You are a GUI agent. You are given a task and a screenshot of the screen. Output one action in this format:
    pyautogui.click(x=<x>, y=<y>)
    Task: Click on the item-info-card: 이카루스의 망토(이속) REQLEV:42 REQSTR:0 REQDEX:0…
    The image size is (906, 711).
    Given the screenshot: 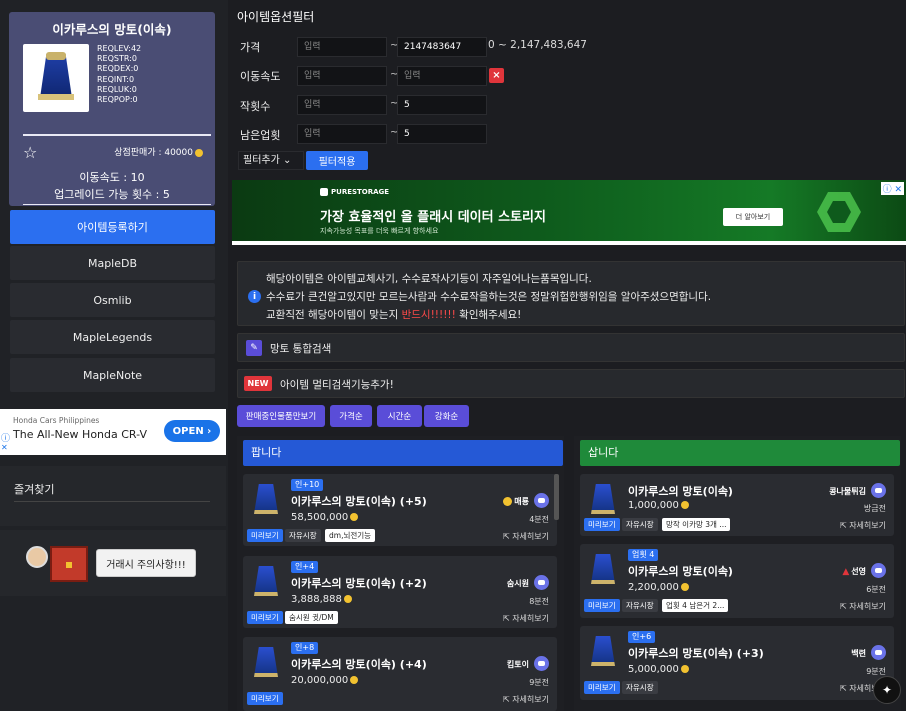 What is the action you would take?
    pyautogui.click(x=112, y=109)
    